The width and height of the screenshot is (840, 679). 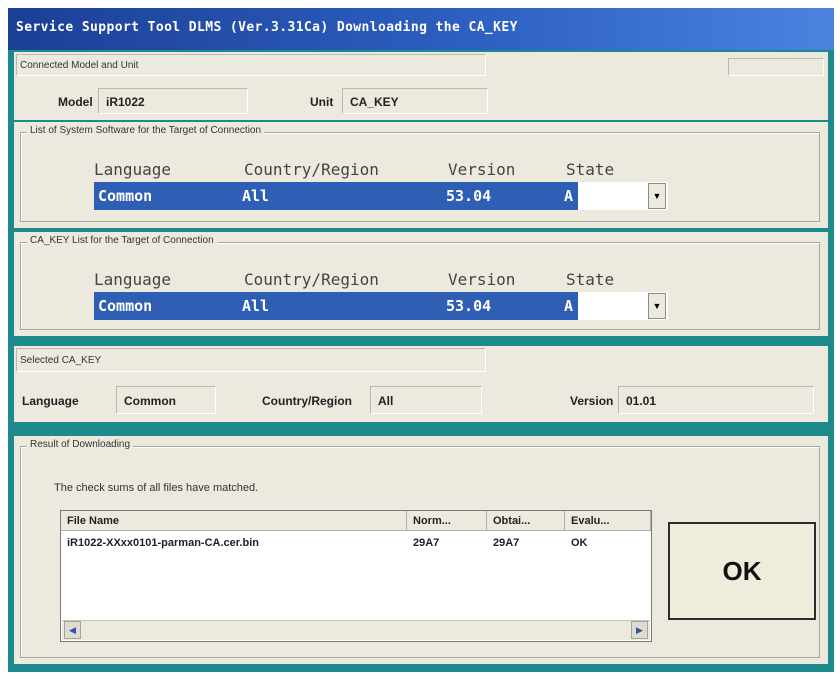 I want to click on table-cell-file-name: iR1022-XXxx0101-parman-CA.cer.bin, so click(x=163, y=543).